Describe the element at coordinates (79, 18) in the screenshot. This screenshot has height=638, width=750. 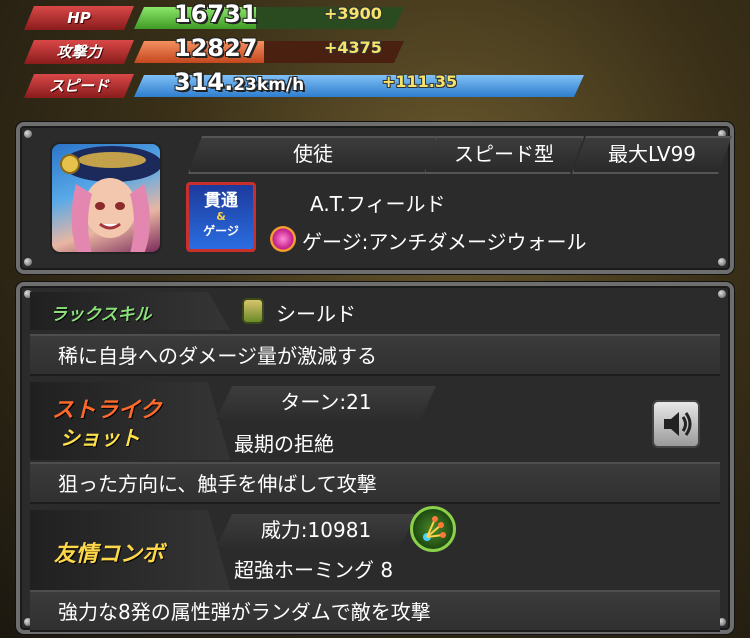
I see `stat-label: HP` at that location.